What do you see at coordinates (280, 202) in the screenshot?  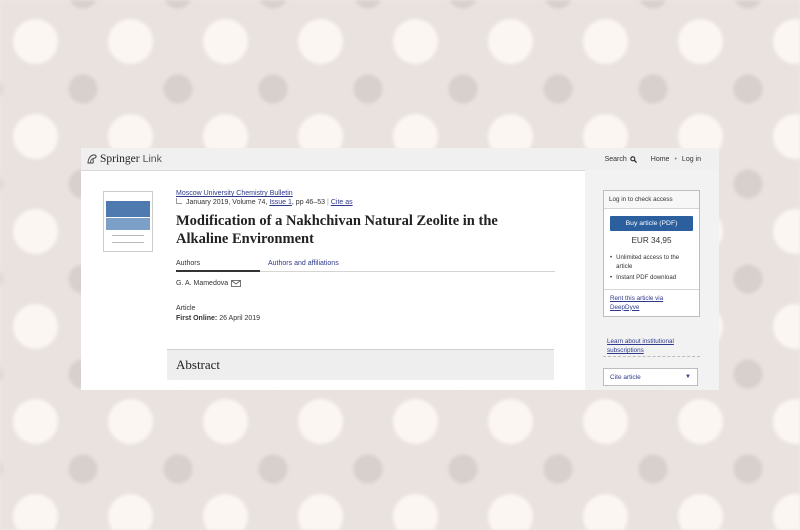 I see `issue-link: Issue 1` at bounding box center [280, 202].